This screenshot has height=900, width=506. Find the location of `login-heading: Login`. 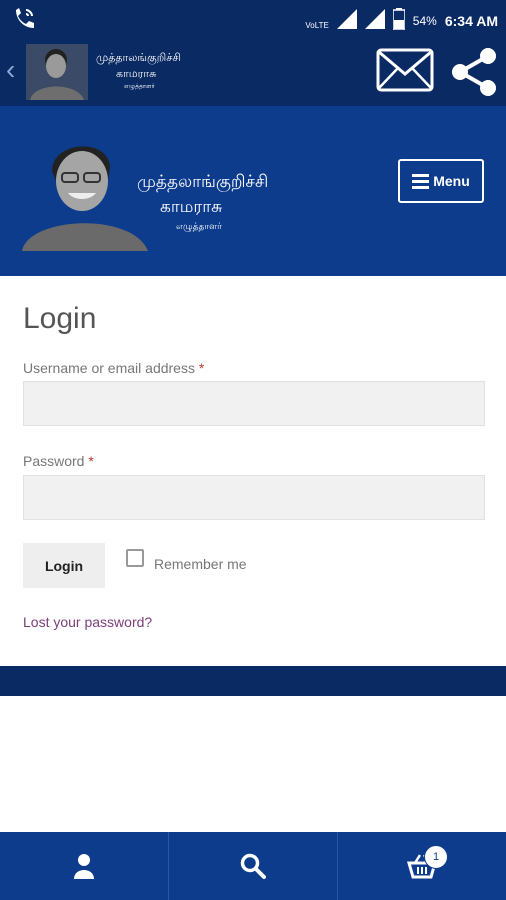

login-heading: Login is located at coordinates (60, 318).